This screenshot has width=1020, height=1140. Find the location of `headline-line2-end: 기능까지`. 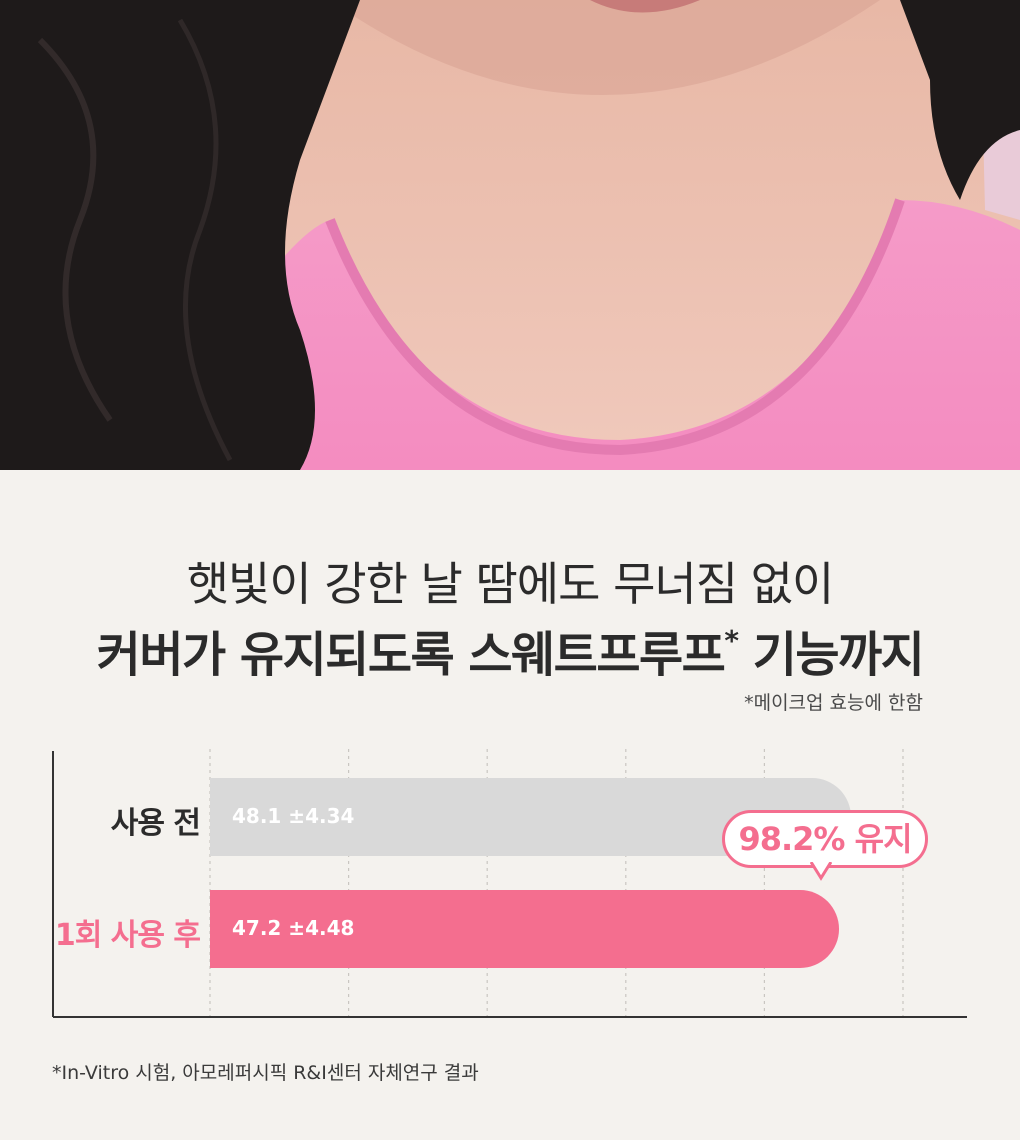

headline-line2-end: 기능까지 is located at coordinates (831, 655).